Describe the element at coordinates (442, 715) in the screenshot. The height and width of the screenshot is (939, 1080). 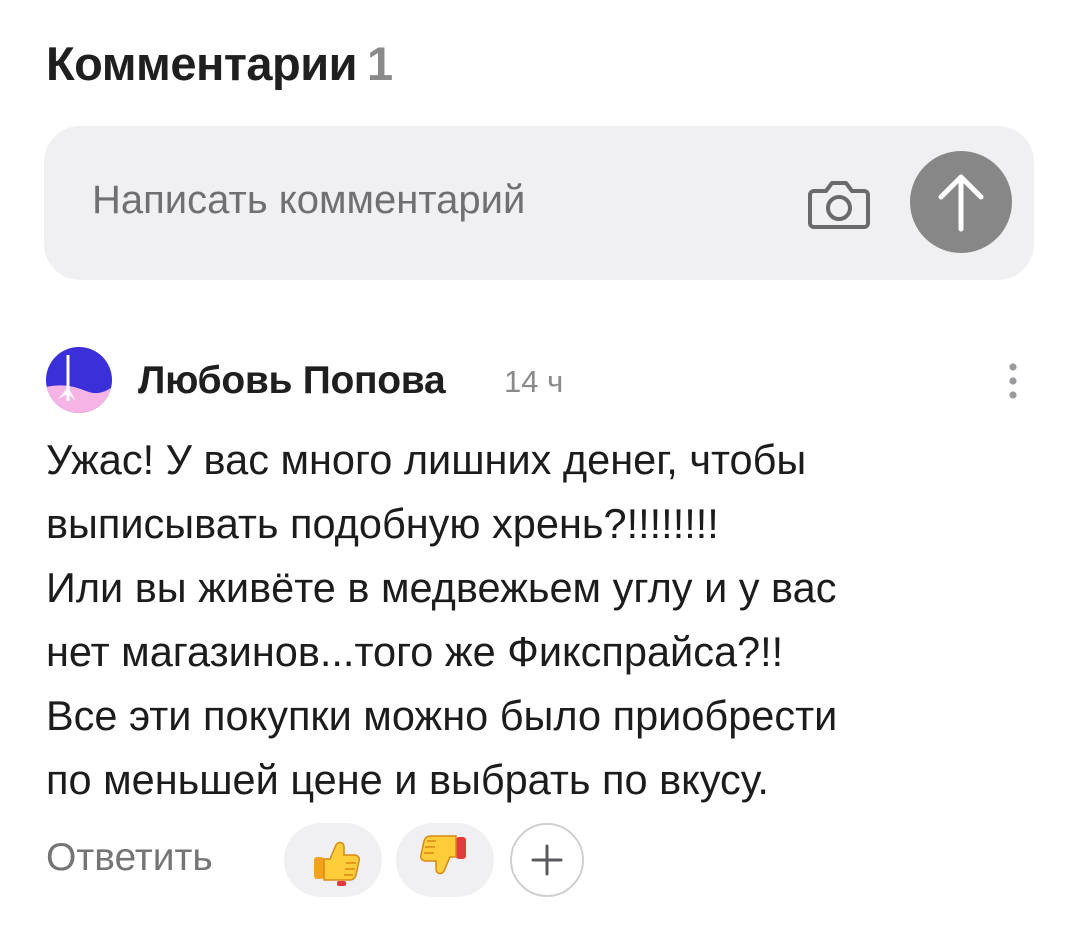
I see `comment-line: Все эти покупки можно было приобрести` at that location.